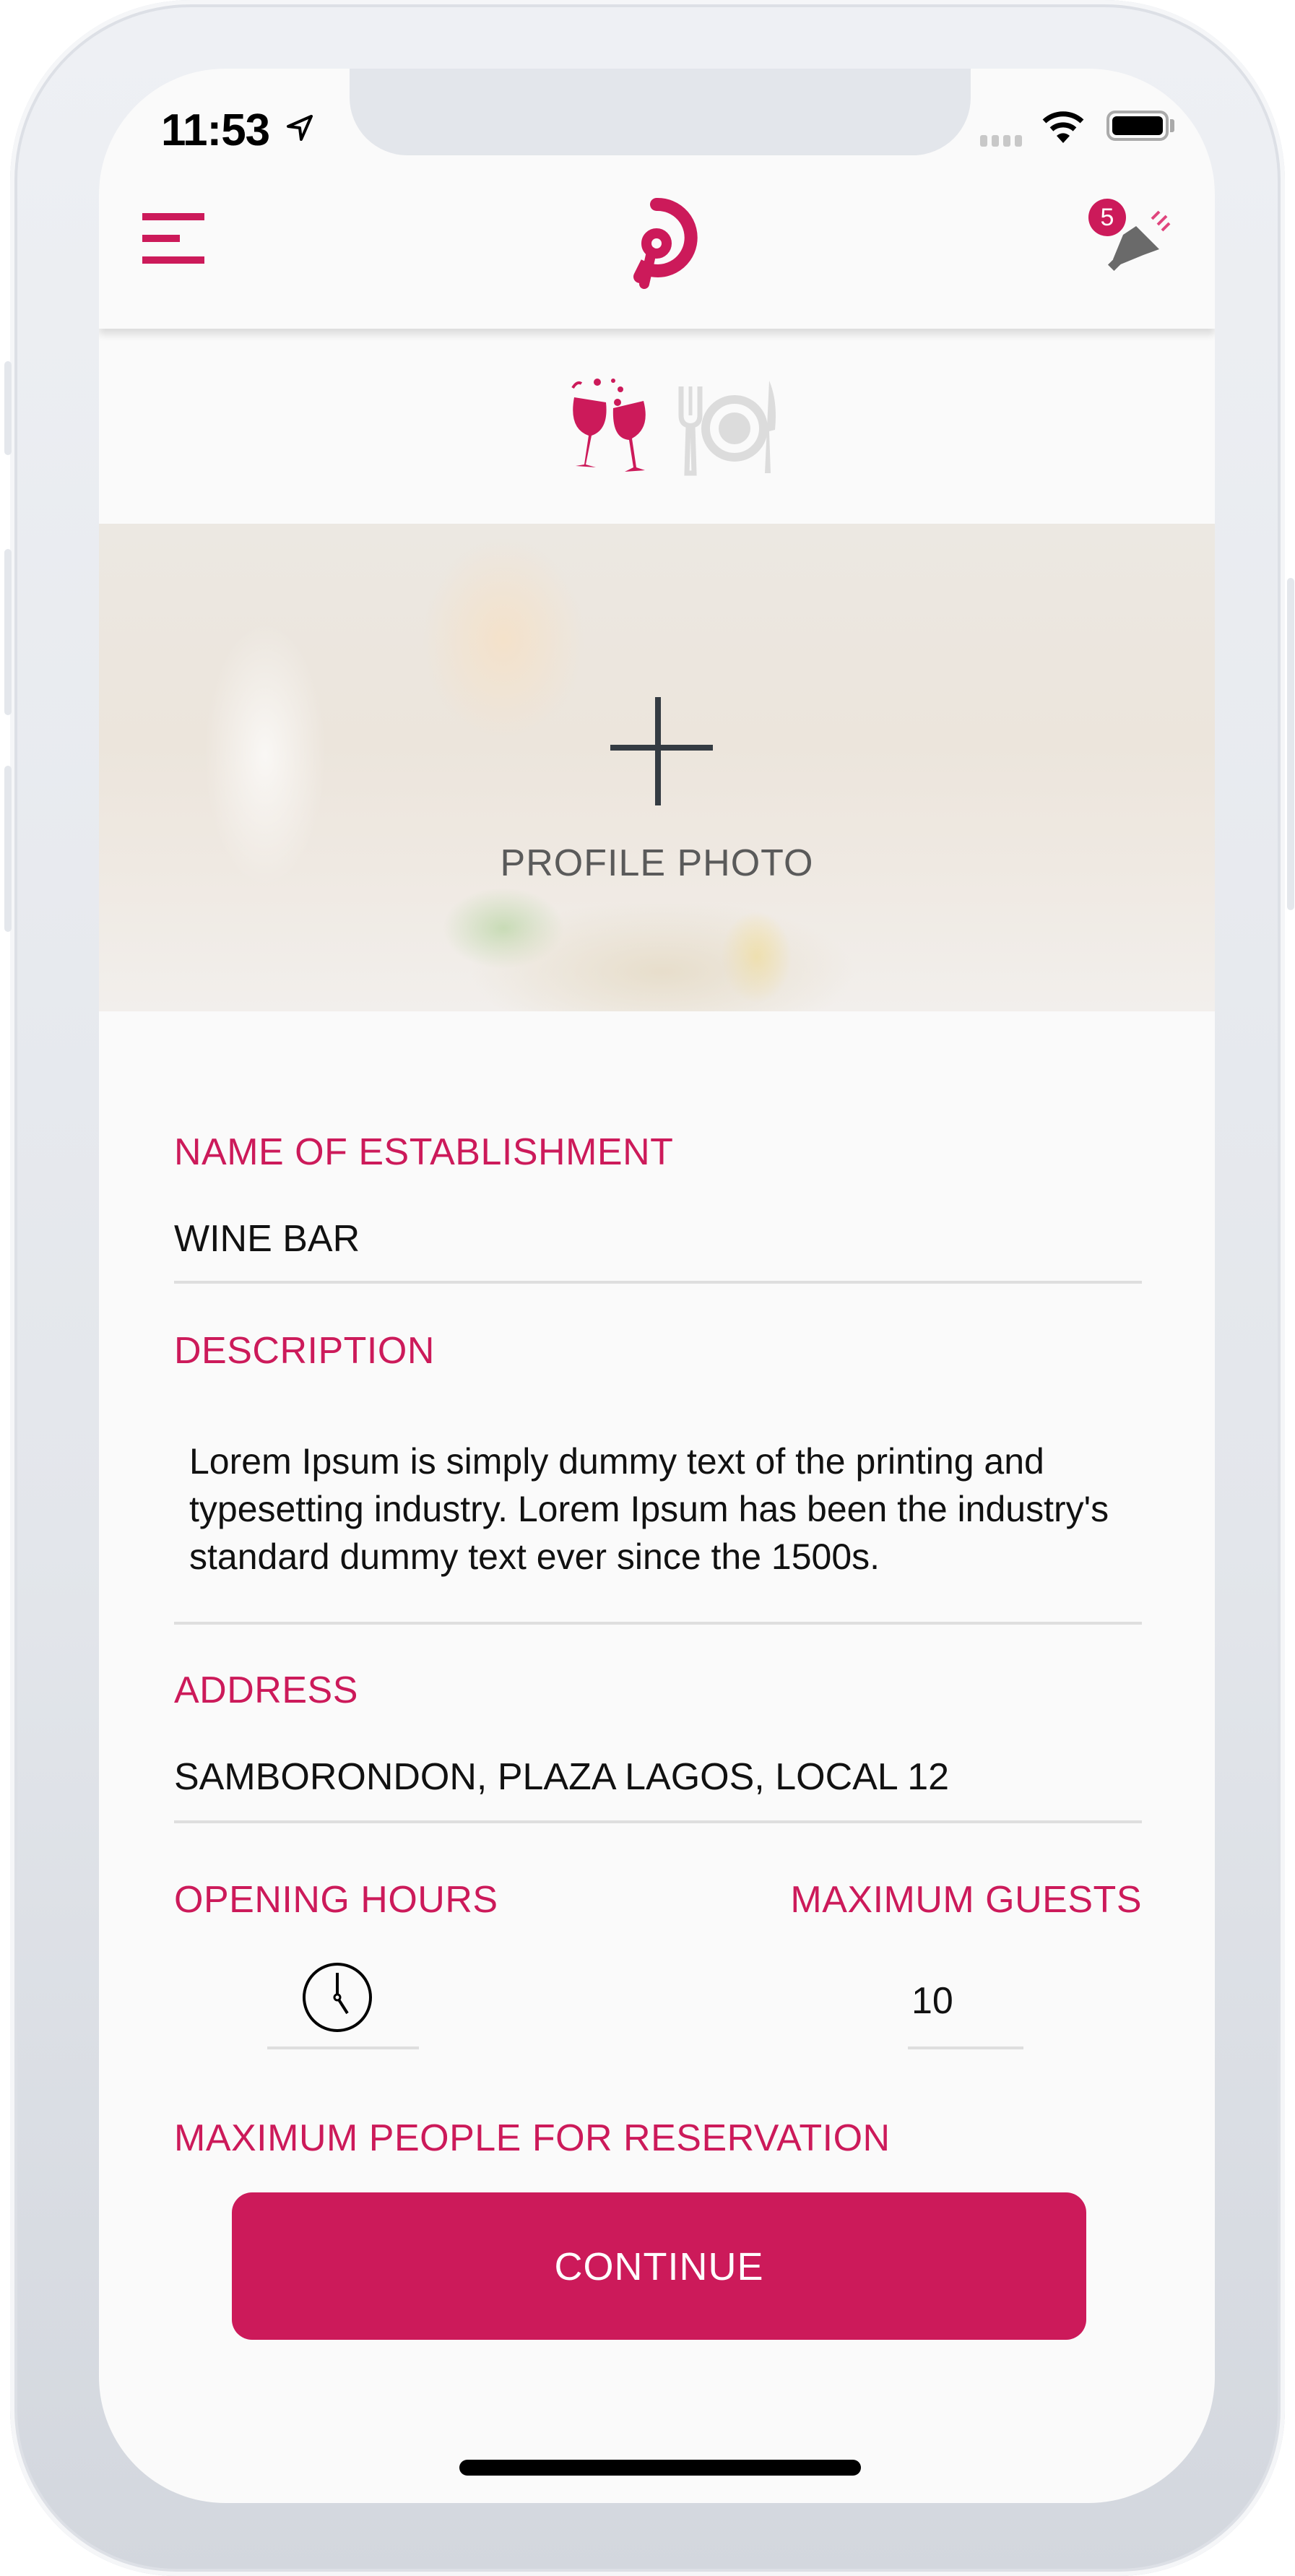 This screenshot has height=2576, width=1295. I want to click on opening-hours-divider, so click(343, 2048).